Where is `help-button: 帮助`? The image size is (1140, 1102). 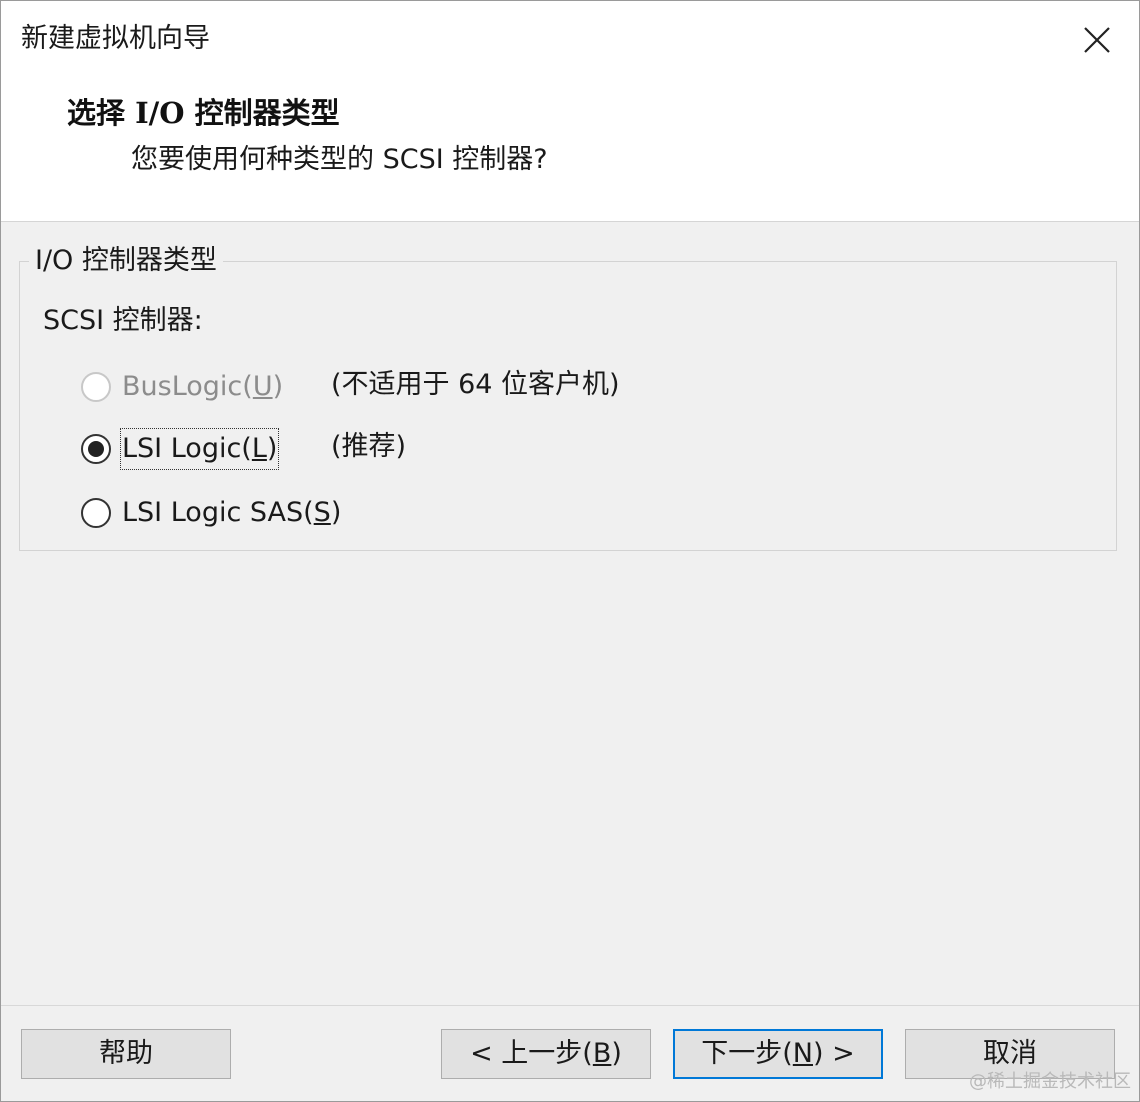 help-button: 帮助 is located at coordinates (126, 1054).